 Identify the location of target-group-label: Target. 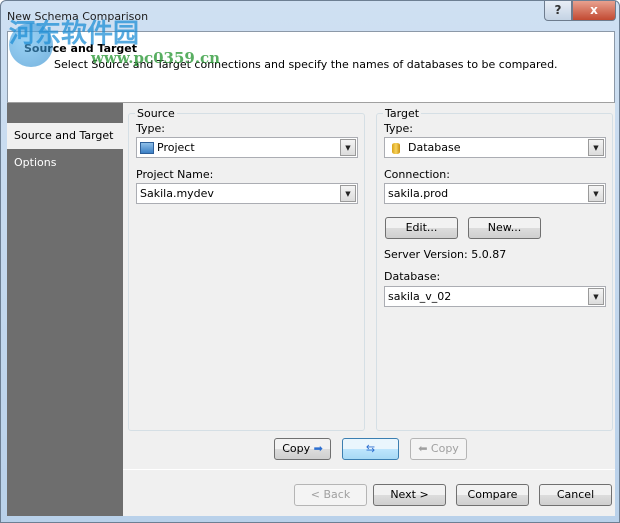
(402, 113).